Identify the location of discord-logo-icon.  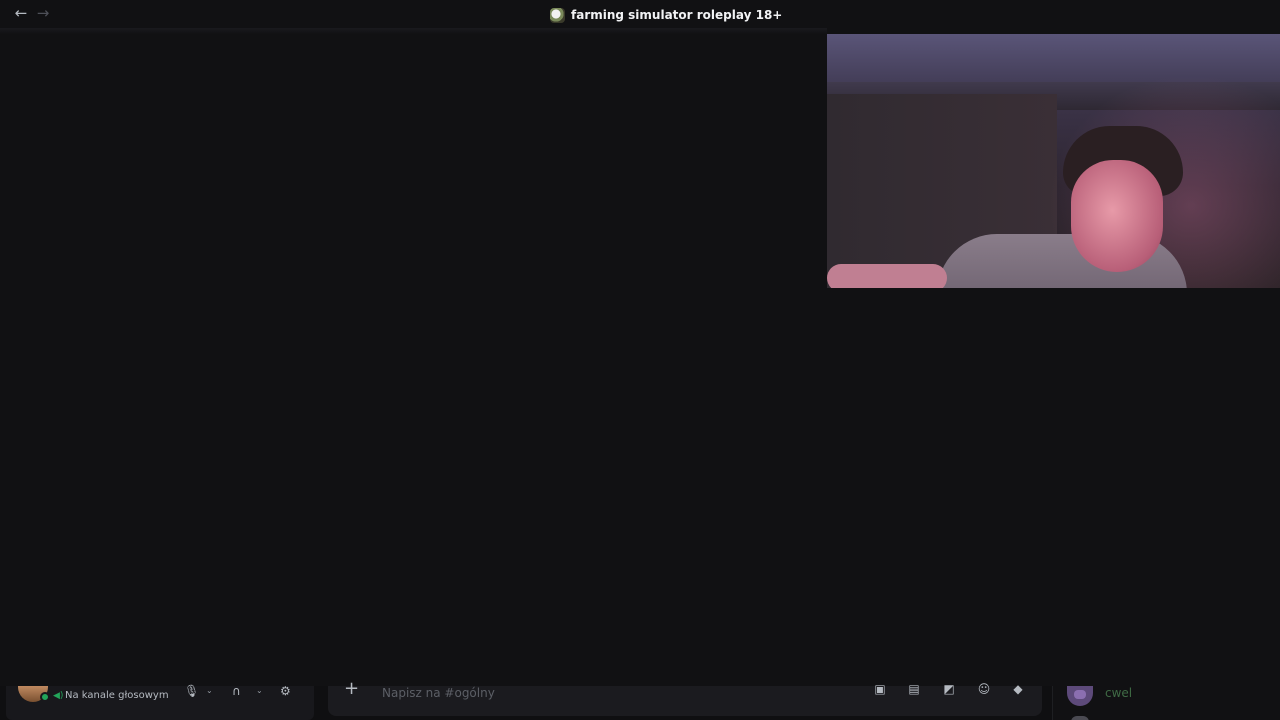
(1080, 696).